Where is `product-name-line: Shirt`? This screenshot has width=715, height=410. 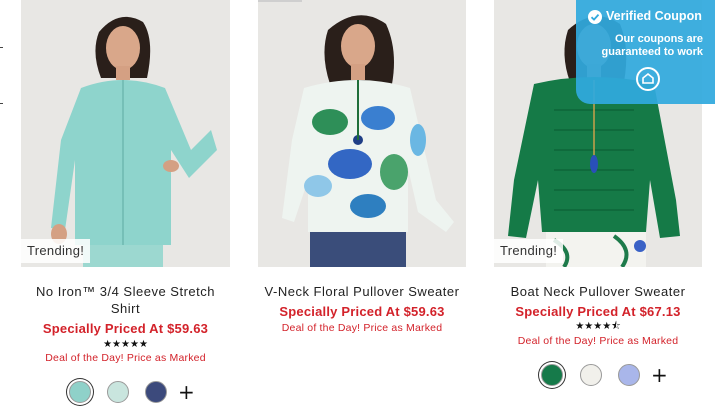 product-name-line: Shirt is located at coordinates (125, 308).